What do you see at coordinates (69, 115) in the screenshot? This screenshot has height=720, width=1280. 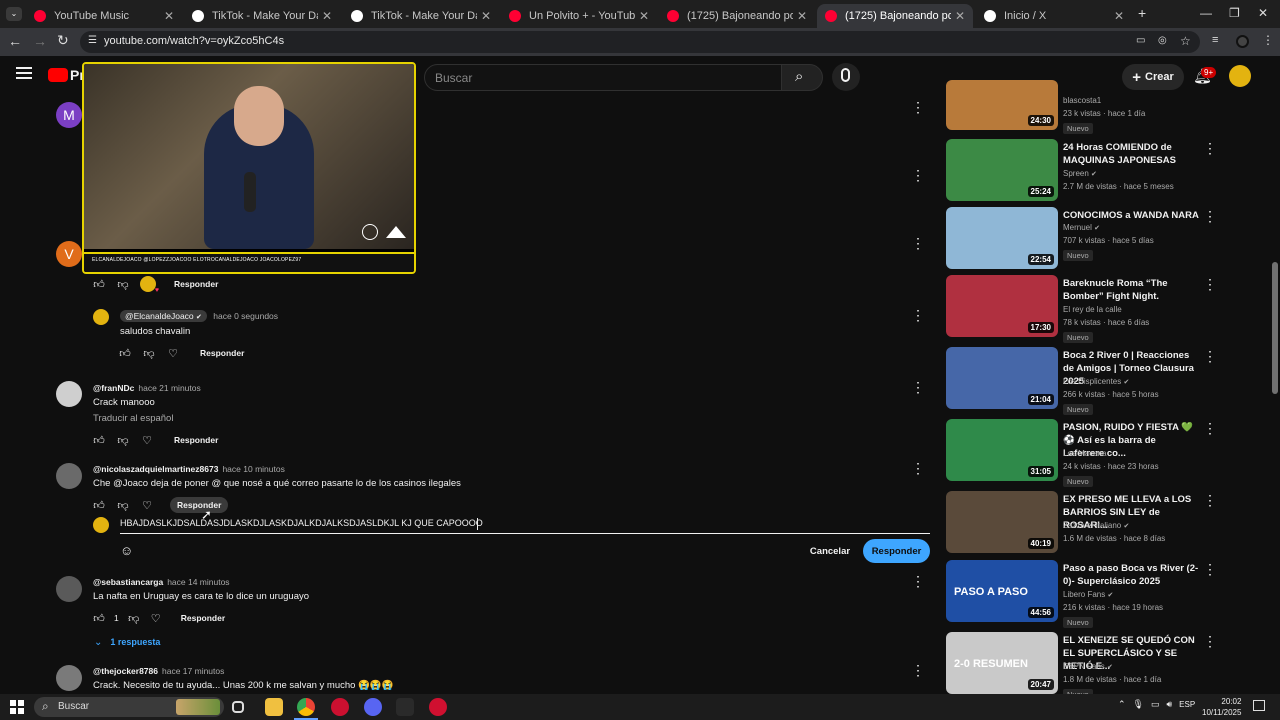 I see `avatar: M` at bounding box center [69, 115].